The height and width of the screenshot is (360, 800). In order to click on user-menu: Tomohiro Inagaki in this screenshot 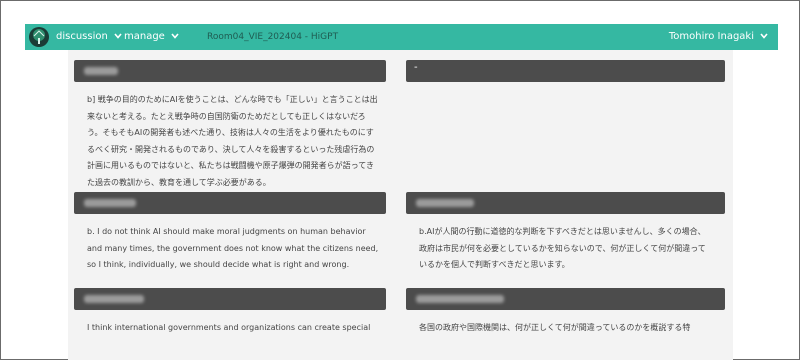, I will do `click(718, 37)`.